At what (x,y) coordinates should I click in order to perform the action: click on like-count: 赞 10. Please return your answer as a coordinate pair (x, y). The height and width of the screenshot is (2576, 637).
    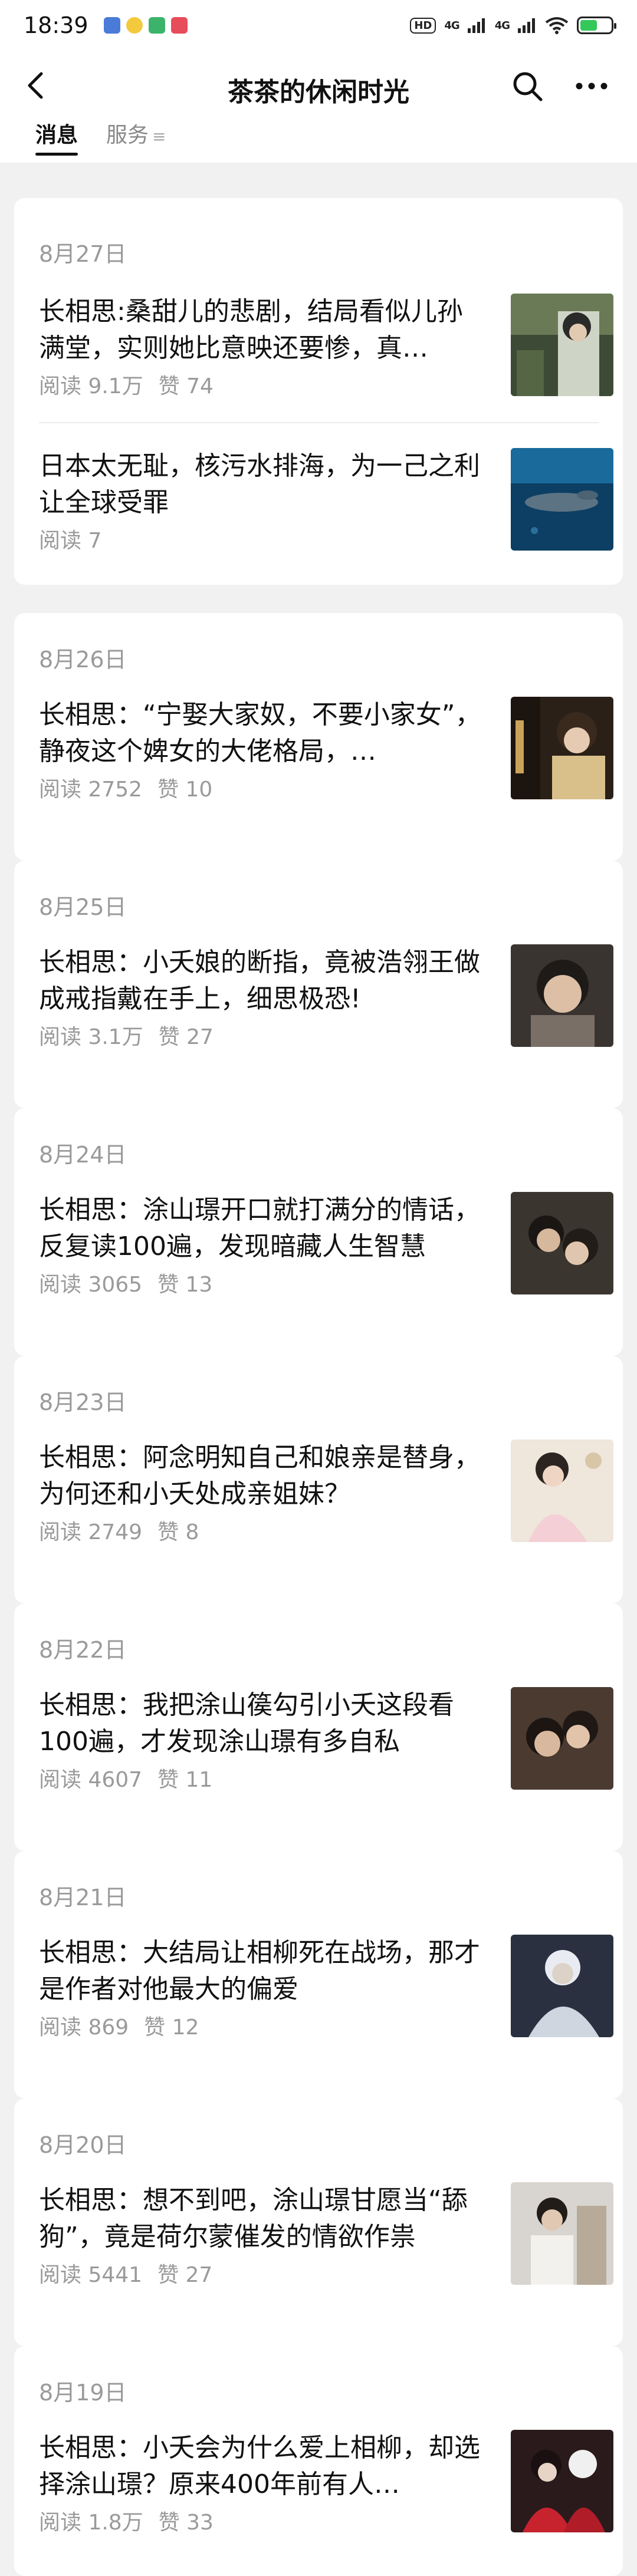
    Looking at the image, I should click on (185, 790).